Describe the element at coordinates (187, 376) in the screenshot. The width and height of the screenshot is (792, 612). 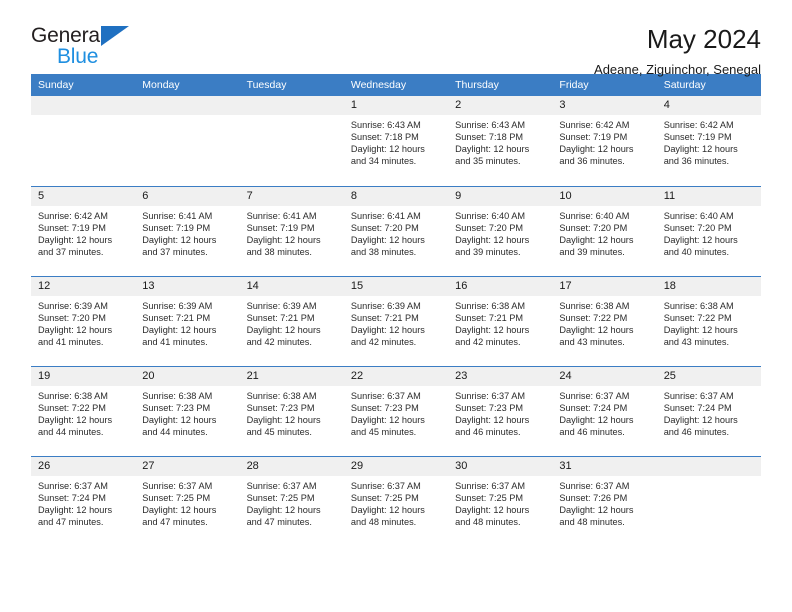
I see `day-number: 20` at that location.